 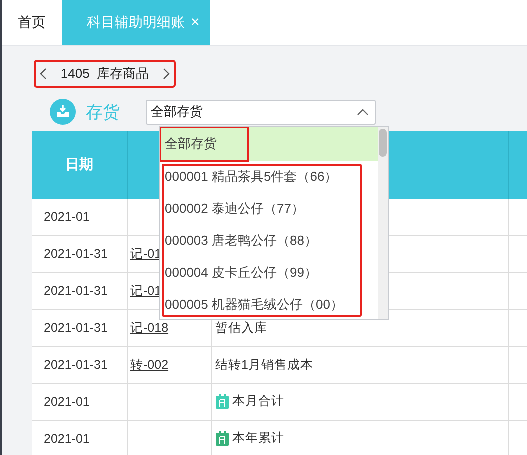 I want to click on voucher-link: 转-002, so click(x=149, y=365).